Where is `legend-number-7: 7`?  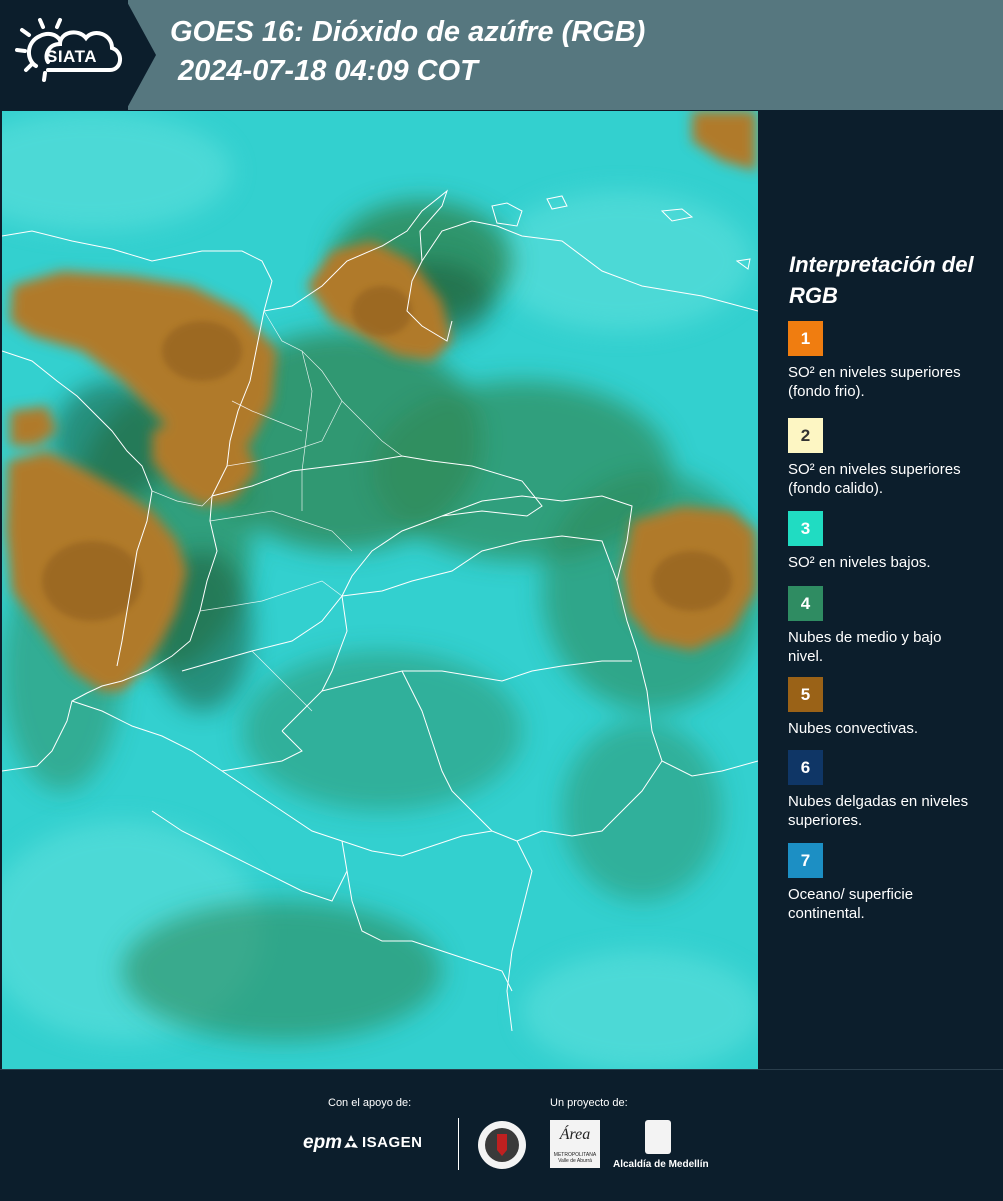
legend-number-7: 7 is located at coordinates (805, 860).